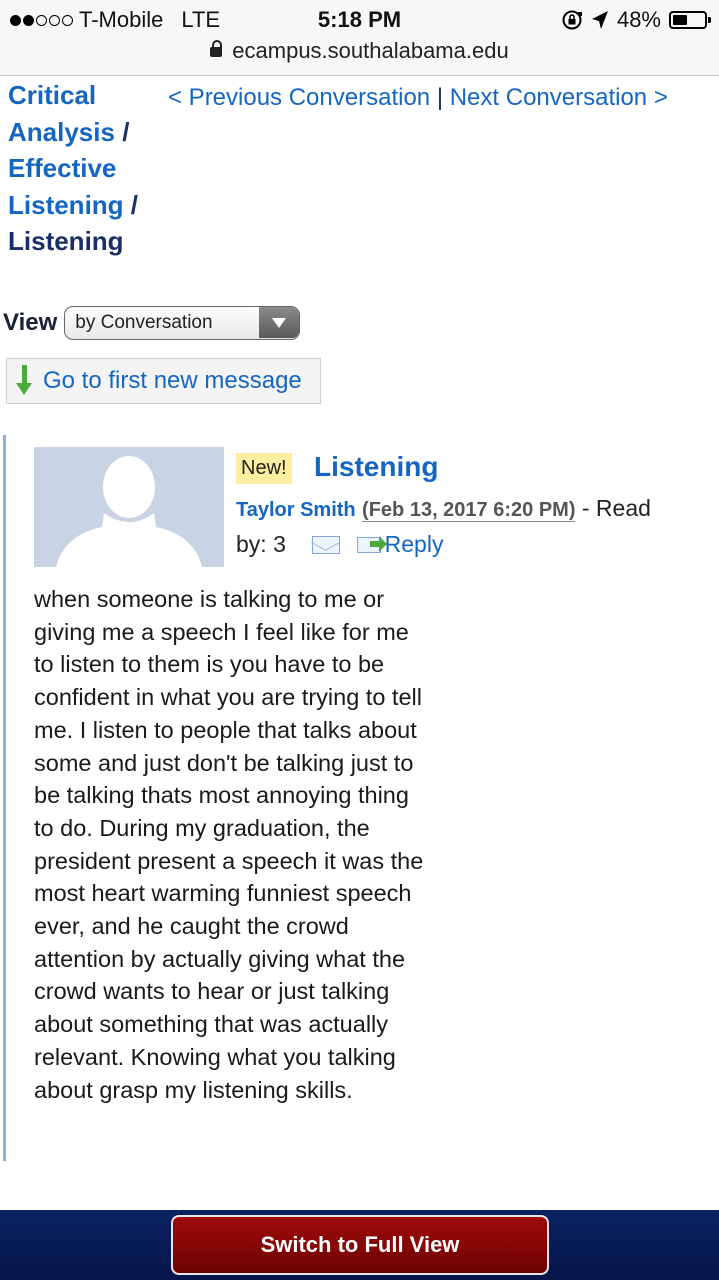 This screenshot has width=719, height=1280. Describe the element at coordinates (299, 97) in the screenshot. I see `previous-conversation-link: < Previous Conversation` at that location.